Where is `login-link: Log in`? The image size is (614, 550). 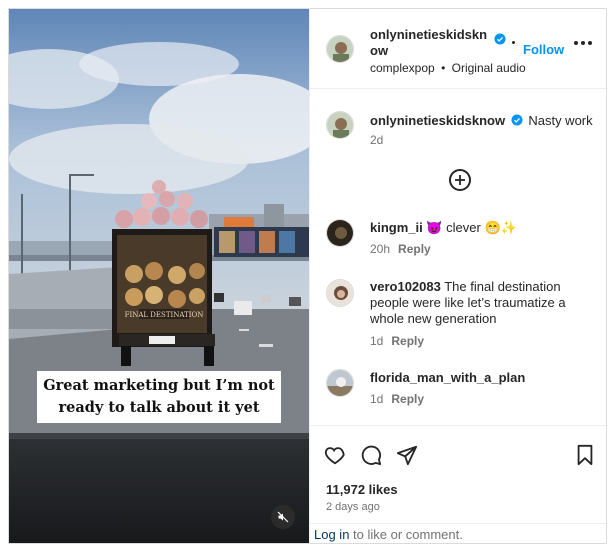 login-link: Log in is located at coordinates (331, 534).